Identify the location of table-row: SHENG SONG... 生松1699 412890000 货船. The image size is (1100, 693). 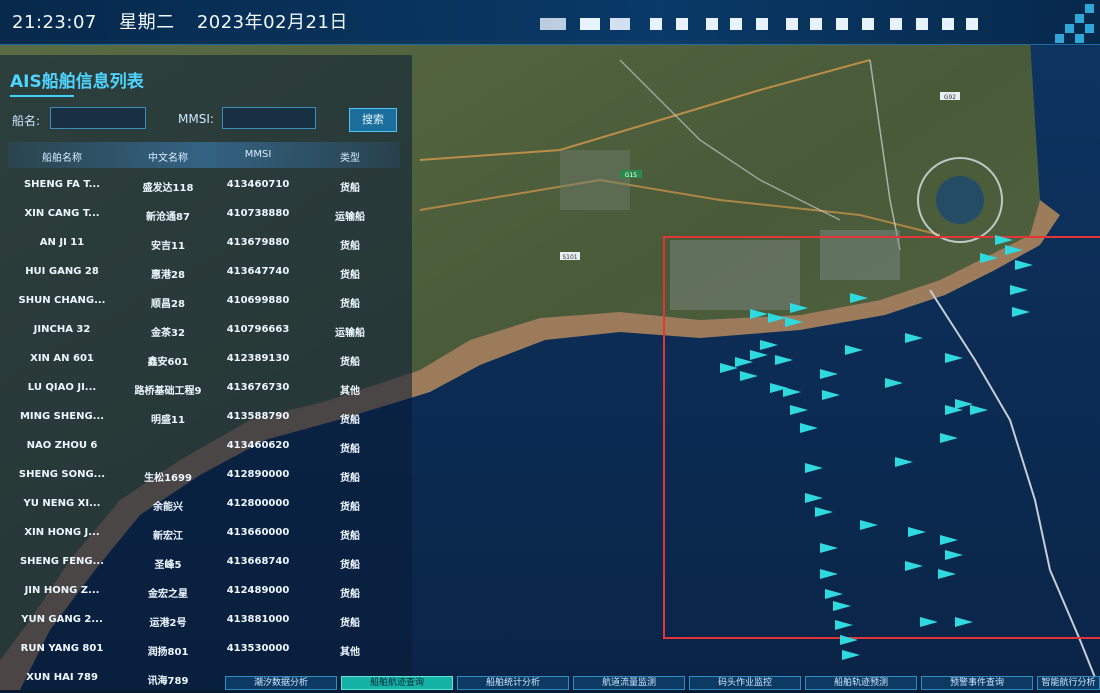
(206, 475).